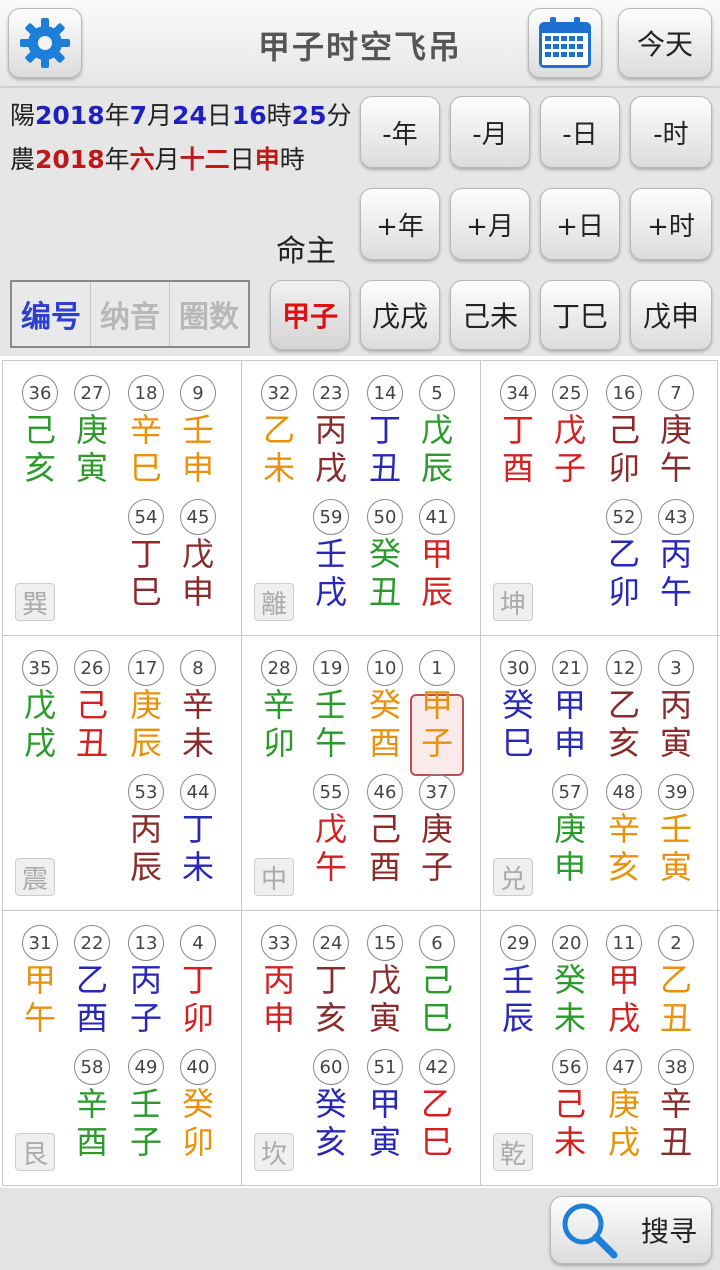  I want to click on plus-year-button: +年, so click(400, 224).